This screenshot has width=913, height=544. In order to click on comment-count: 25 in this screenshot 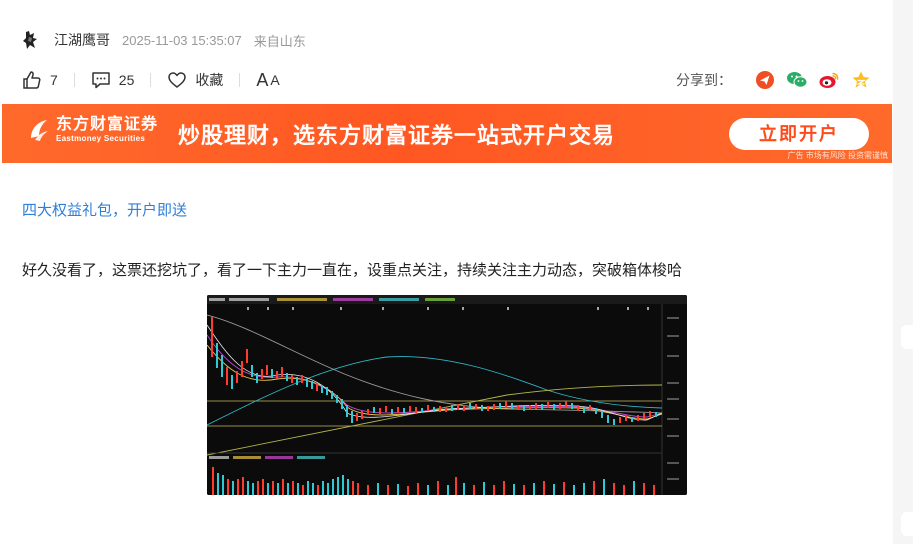, I will do `click(126, 80)`.